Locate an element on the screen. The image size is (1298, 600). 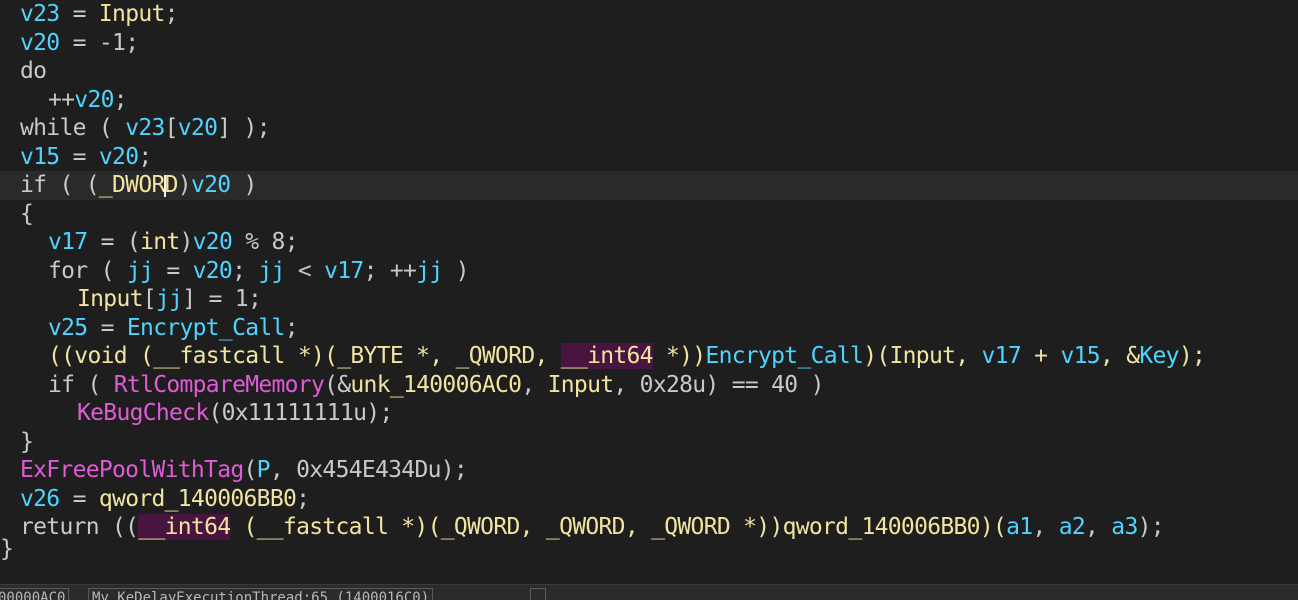
code-token: { is located at coordinates (27, 213).